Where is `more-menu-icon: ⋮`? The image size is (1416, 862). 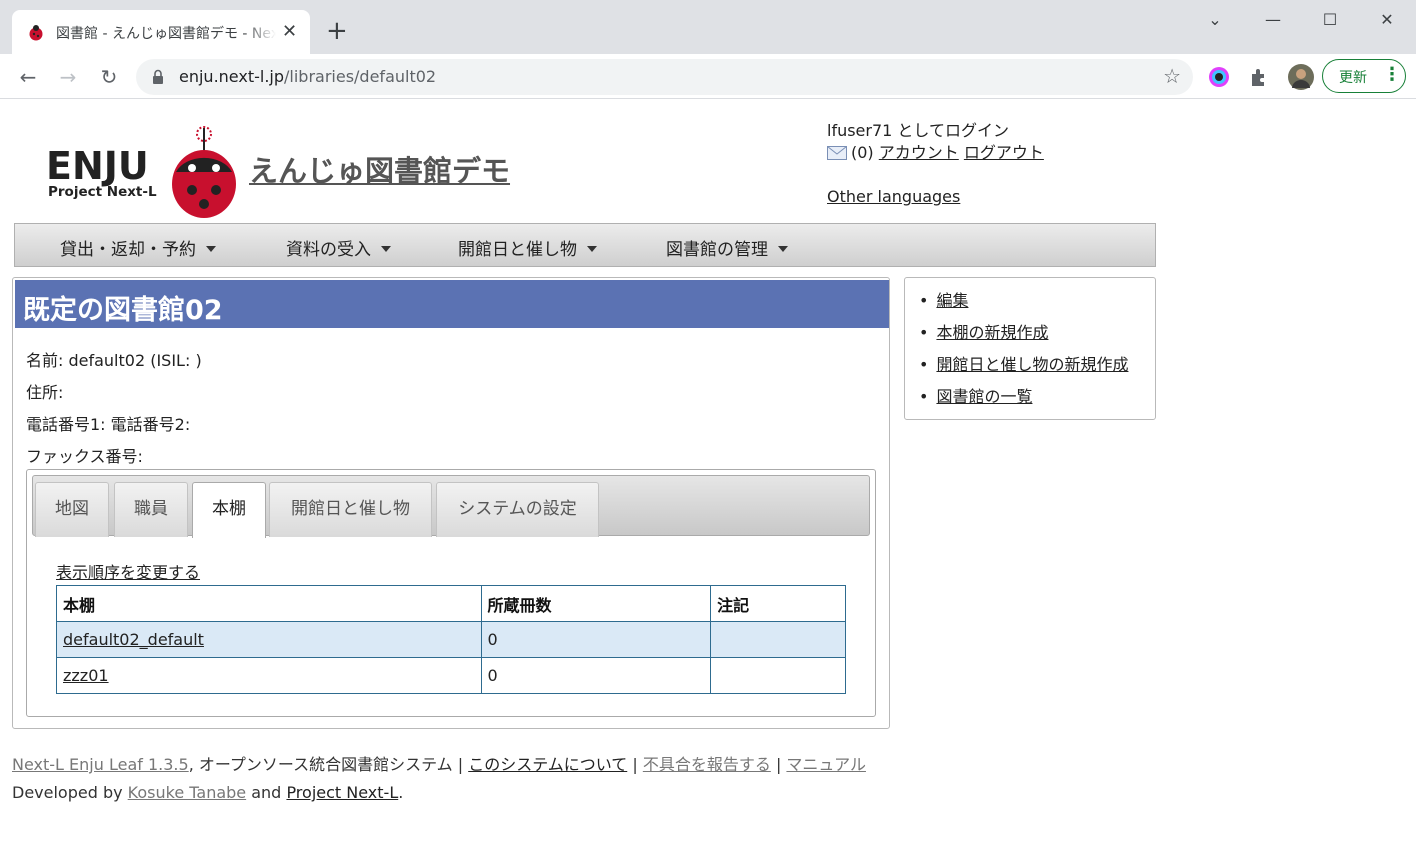 more-menu-icon: ⋮ is located at coordinates (1392, 74).